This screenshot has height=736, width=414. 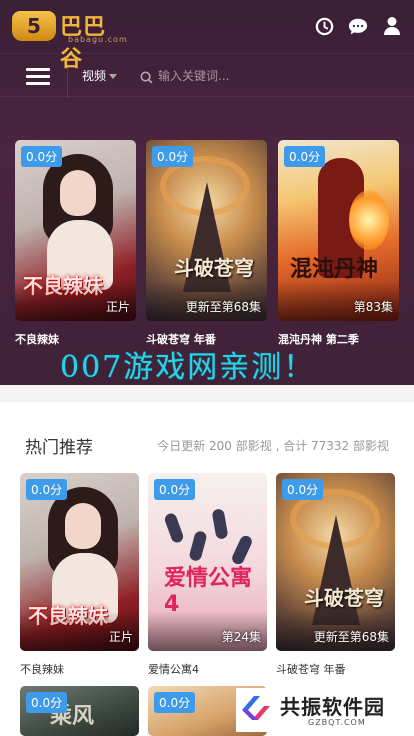 I want to click on poster-art-title: 混沌丹神, so click(x=334, y=269).